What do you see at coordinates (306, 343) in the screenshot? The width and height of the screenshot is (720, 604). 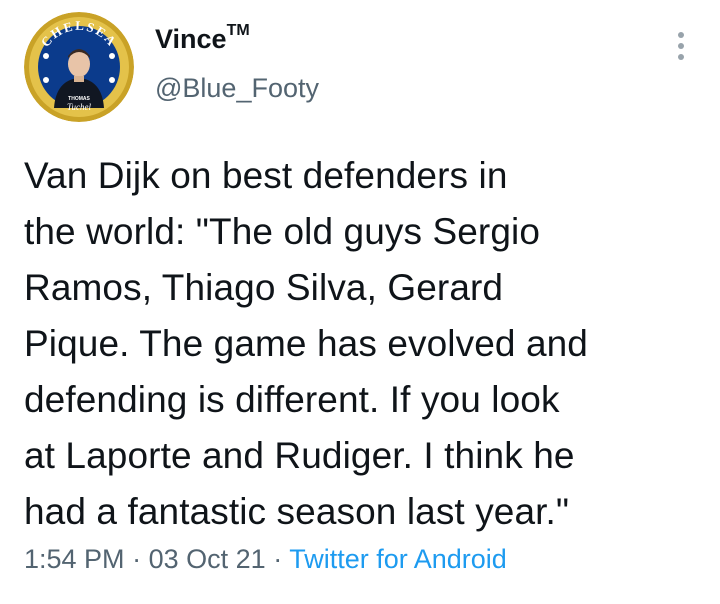 I see `tweet-line: Pique. The game has evolved and` at bounding box center [306, 343].